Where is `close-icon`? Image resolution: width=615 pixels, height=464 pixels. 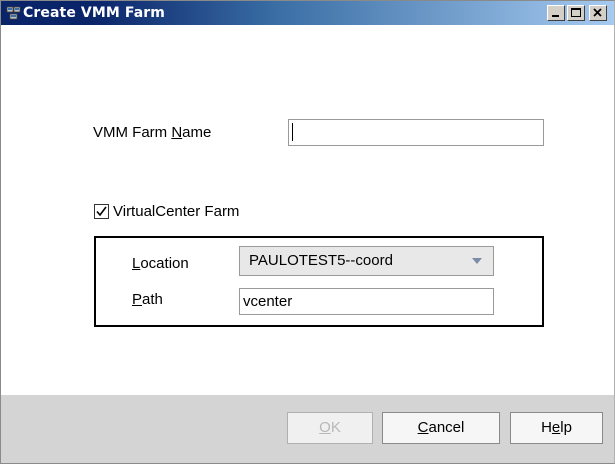
close-icon is located at coordinates (597, 12).